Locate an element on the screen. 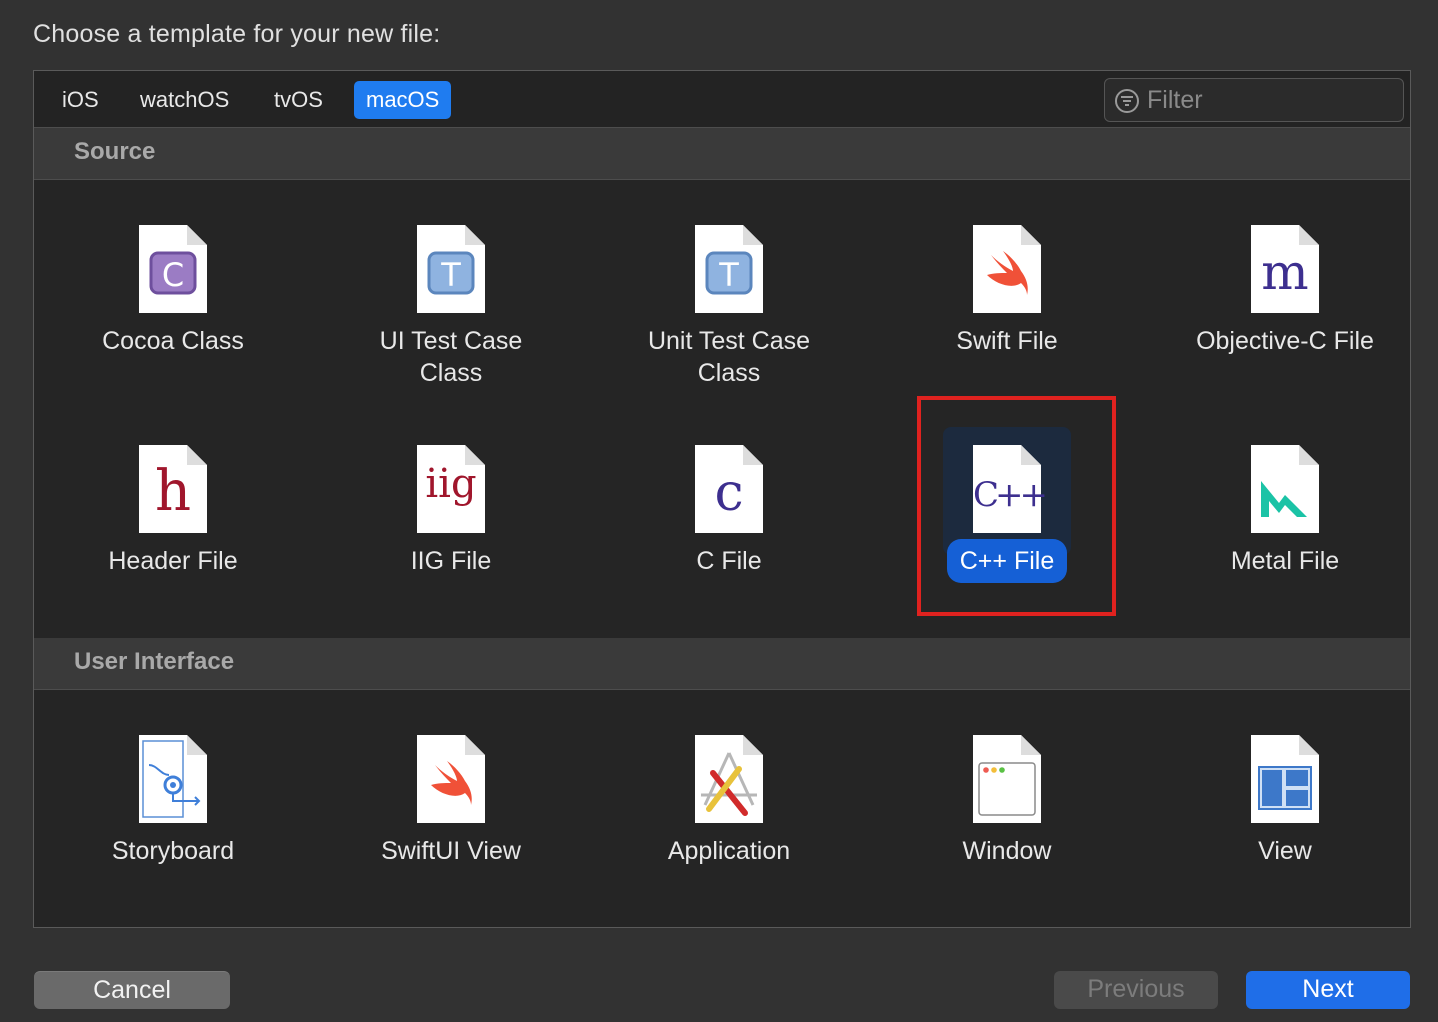 Image resolution: width=1438 pixels, height=1022 pixels. template-window: Window is located at coordinates (1007, 804).